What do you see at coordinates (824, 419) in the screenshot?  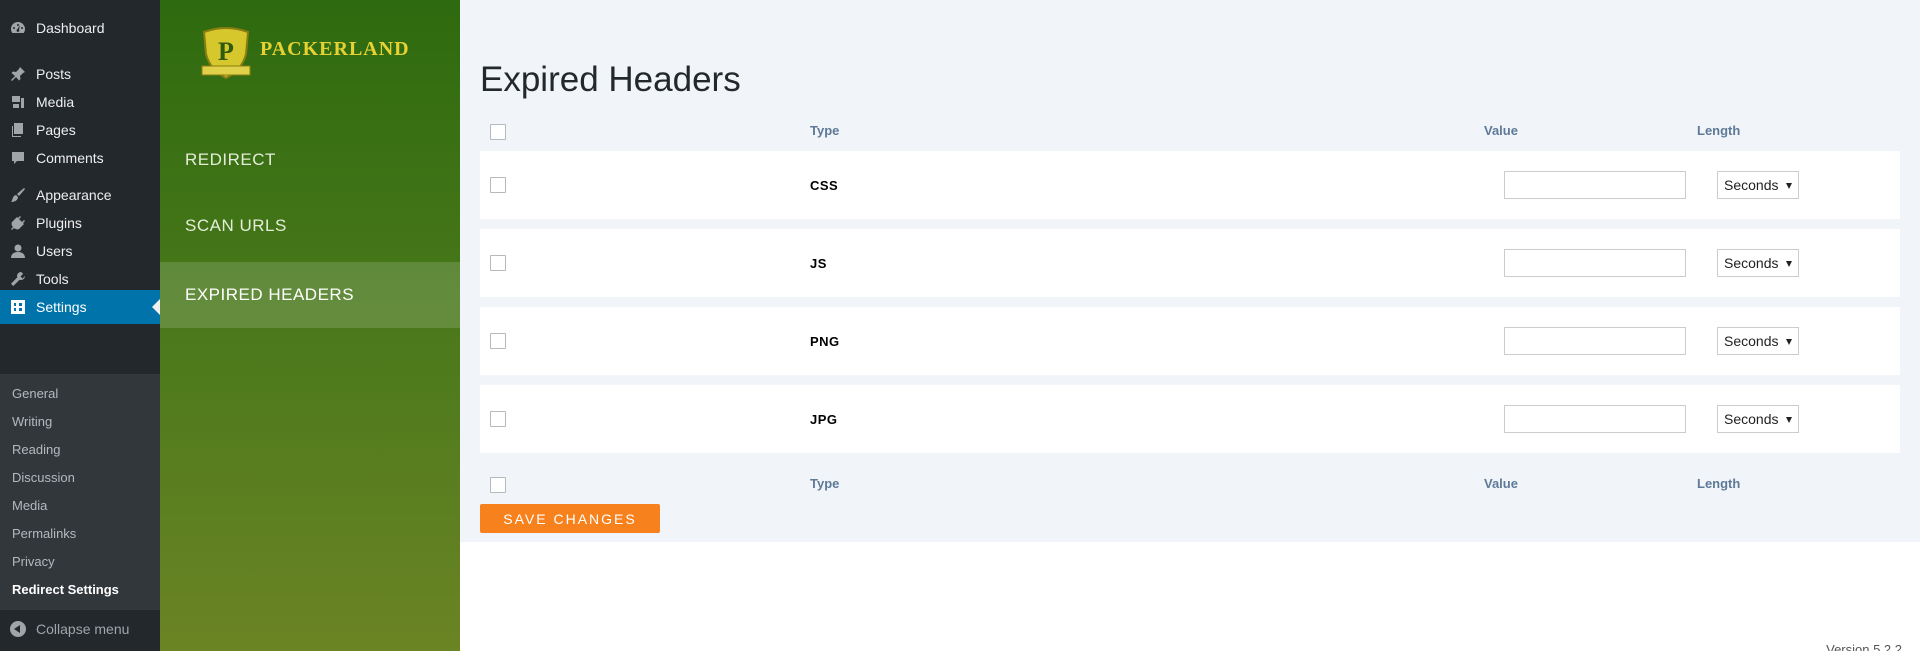 I see `row-type: JPG` at bounding box center [824, 419].